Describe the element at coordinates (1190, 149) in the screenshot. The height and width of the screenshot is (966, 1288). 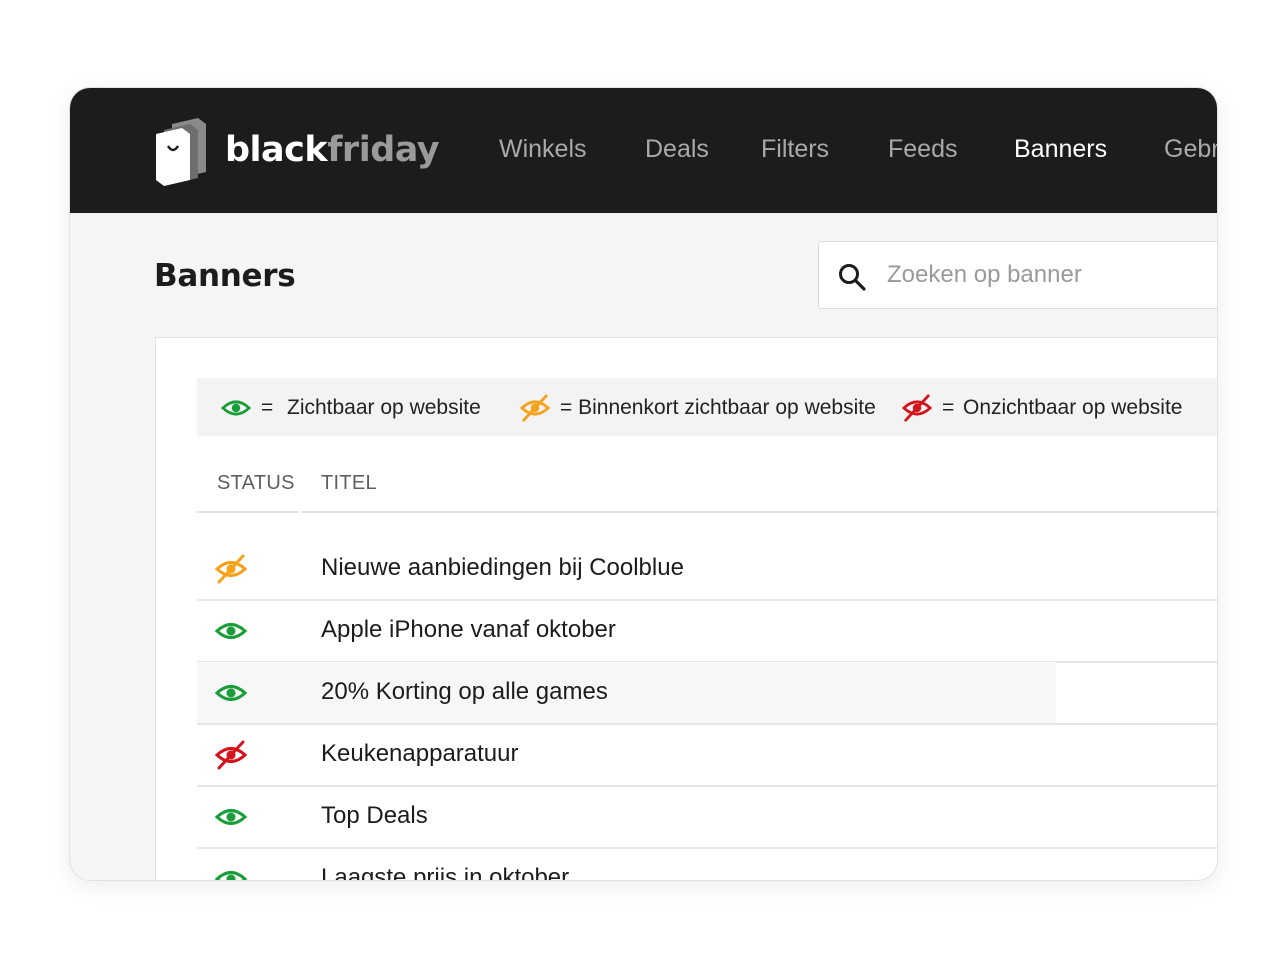
I see `nav-item-gebr: Gebr` at that location.